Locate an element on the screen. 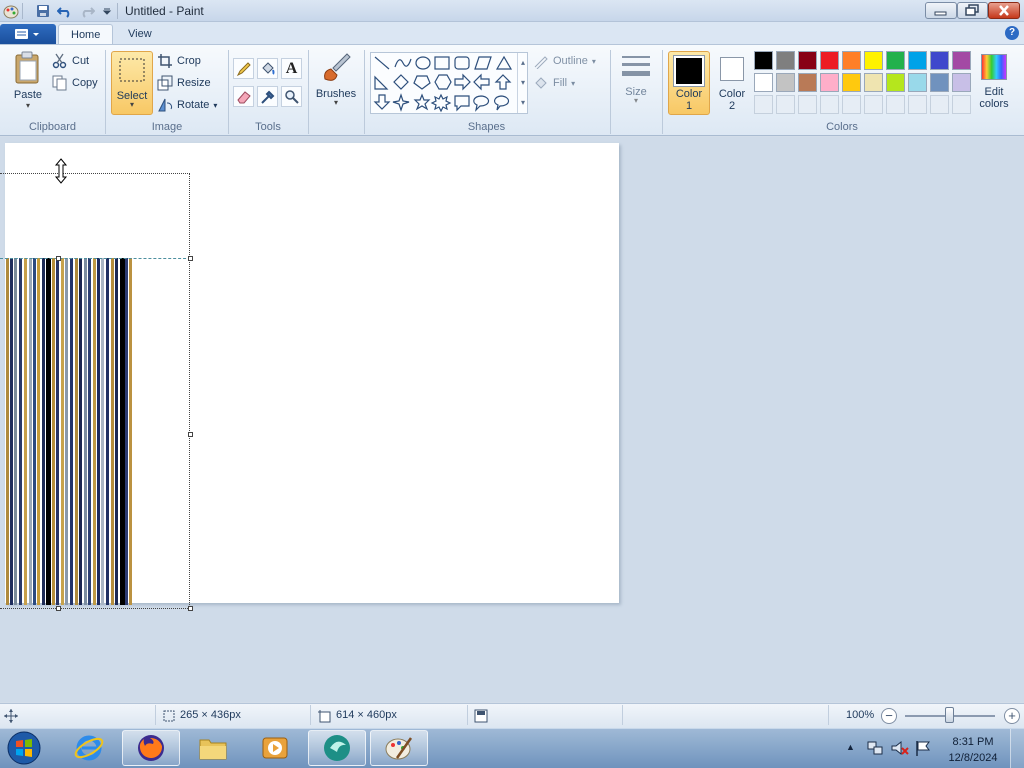 The width and height of the screenshot is (1024, 768). fill-icon is located at coordinates (267, 68).